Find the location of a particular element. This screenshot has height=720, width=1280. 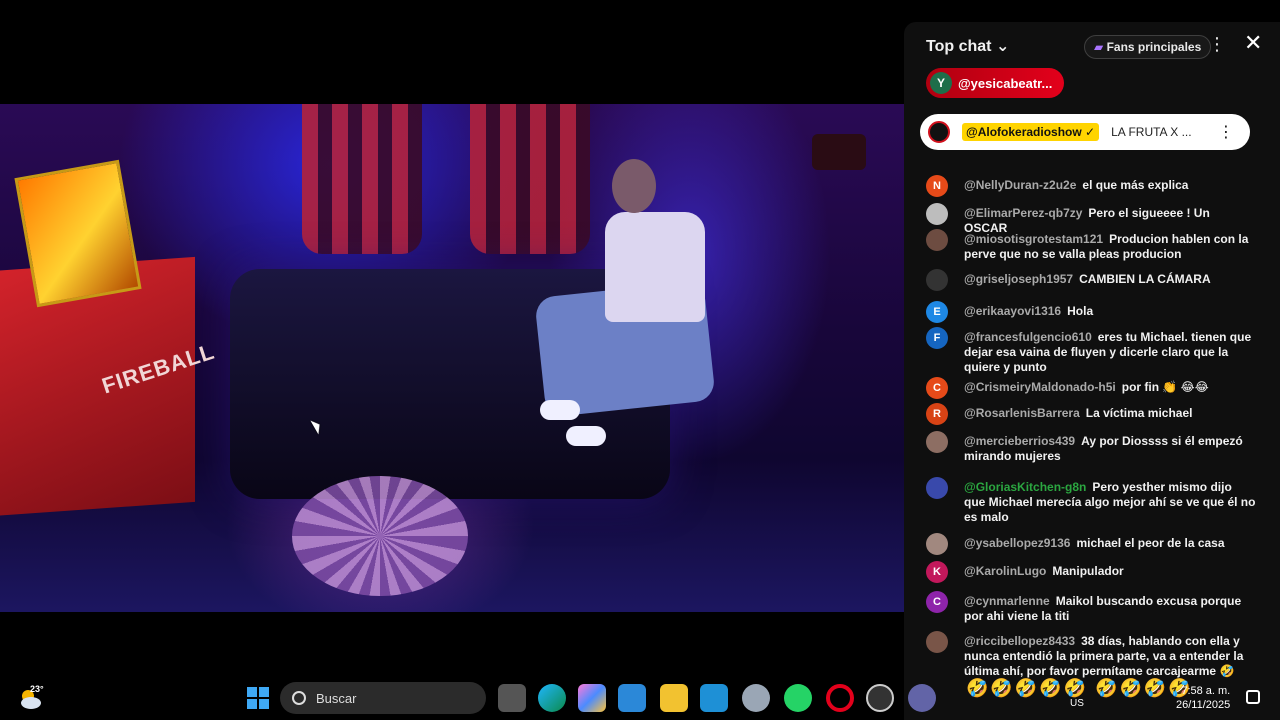

wall-panel-right is located at coordinates (530, 179).